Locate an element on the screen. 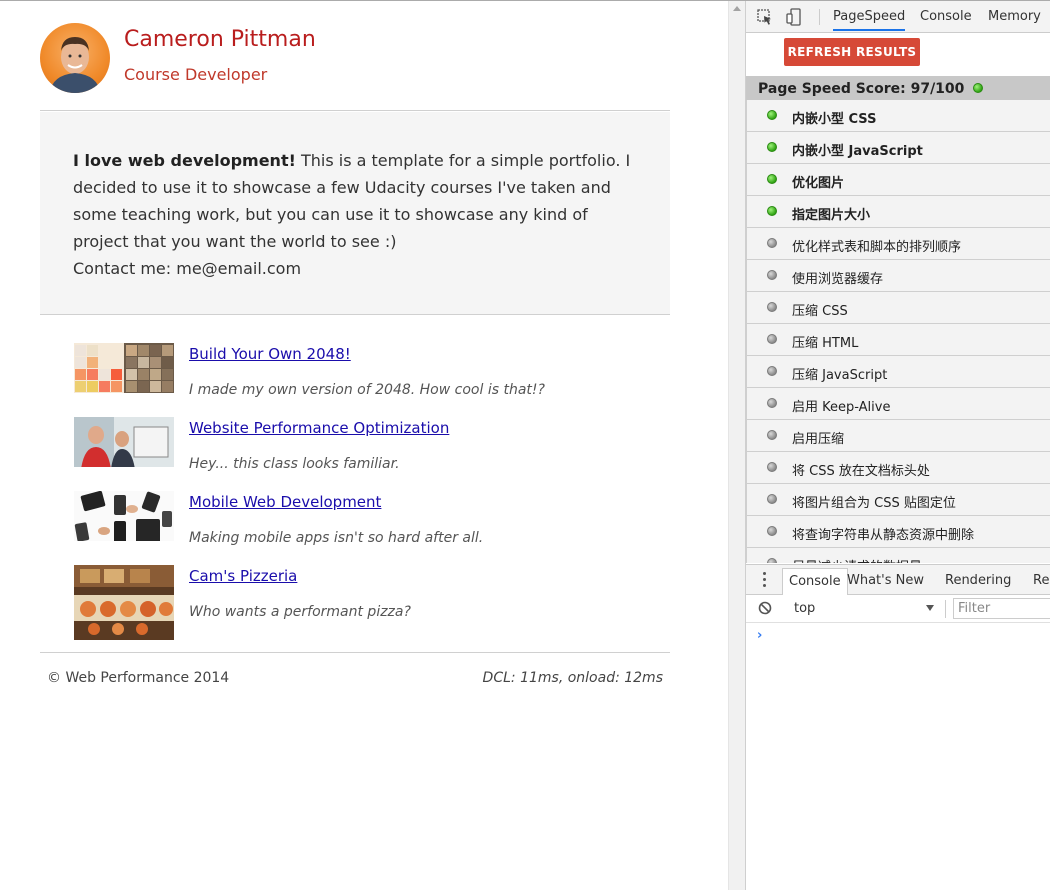 The image size is (1050, 890). rule-item: 压缩 HTML is located at coordinates (898, 340).